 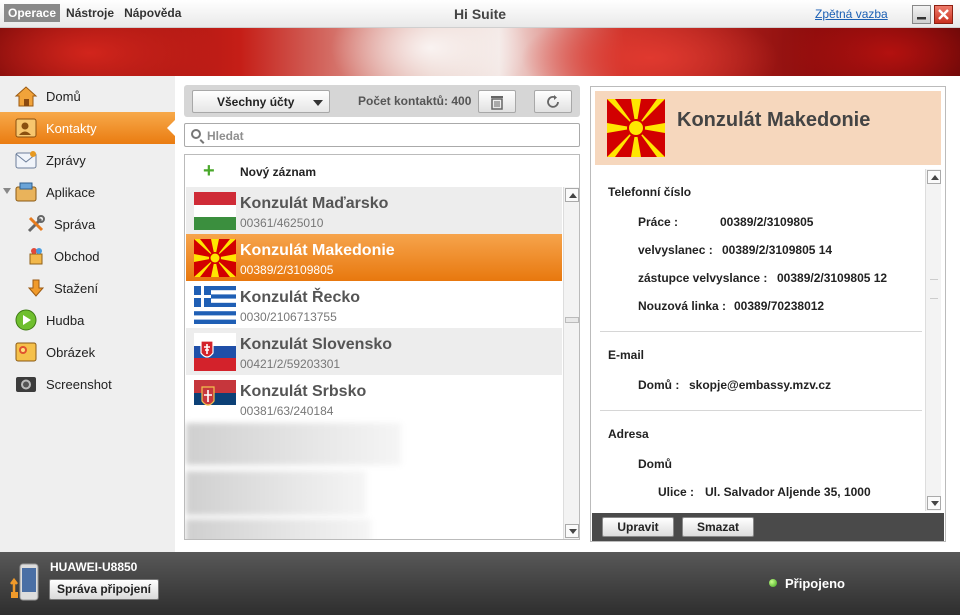 I want to click on delete-contacts-button, so click(x=497, y=101).